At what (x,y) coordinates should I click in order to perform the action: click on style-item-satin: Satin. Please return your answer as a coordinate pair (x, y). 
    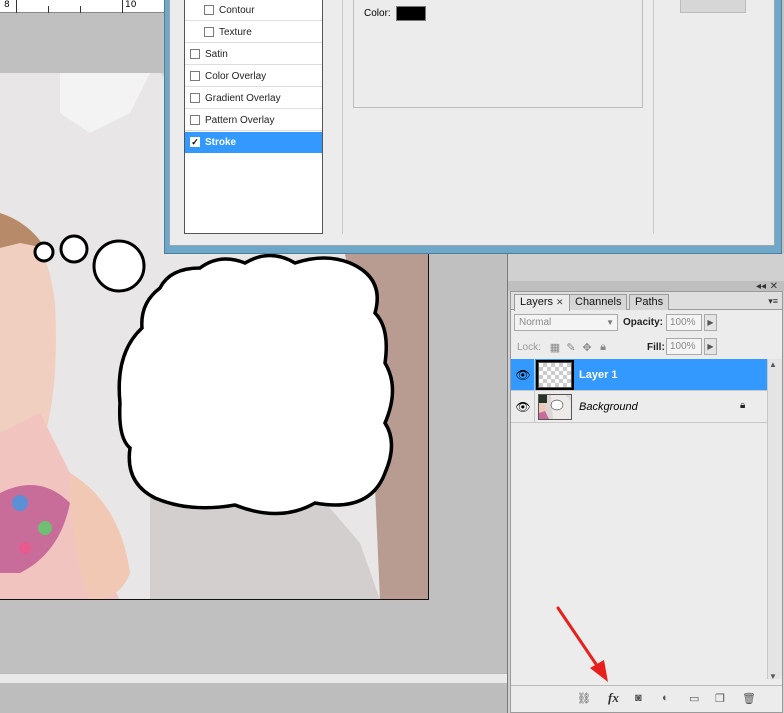
    Looking at the image, I should click on (253, 54).